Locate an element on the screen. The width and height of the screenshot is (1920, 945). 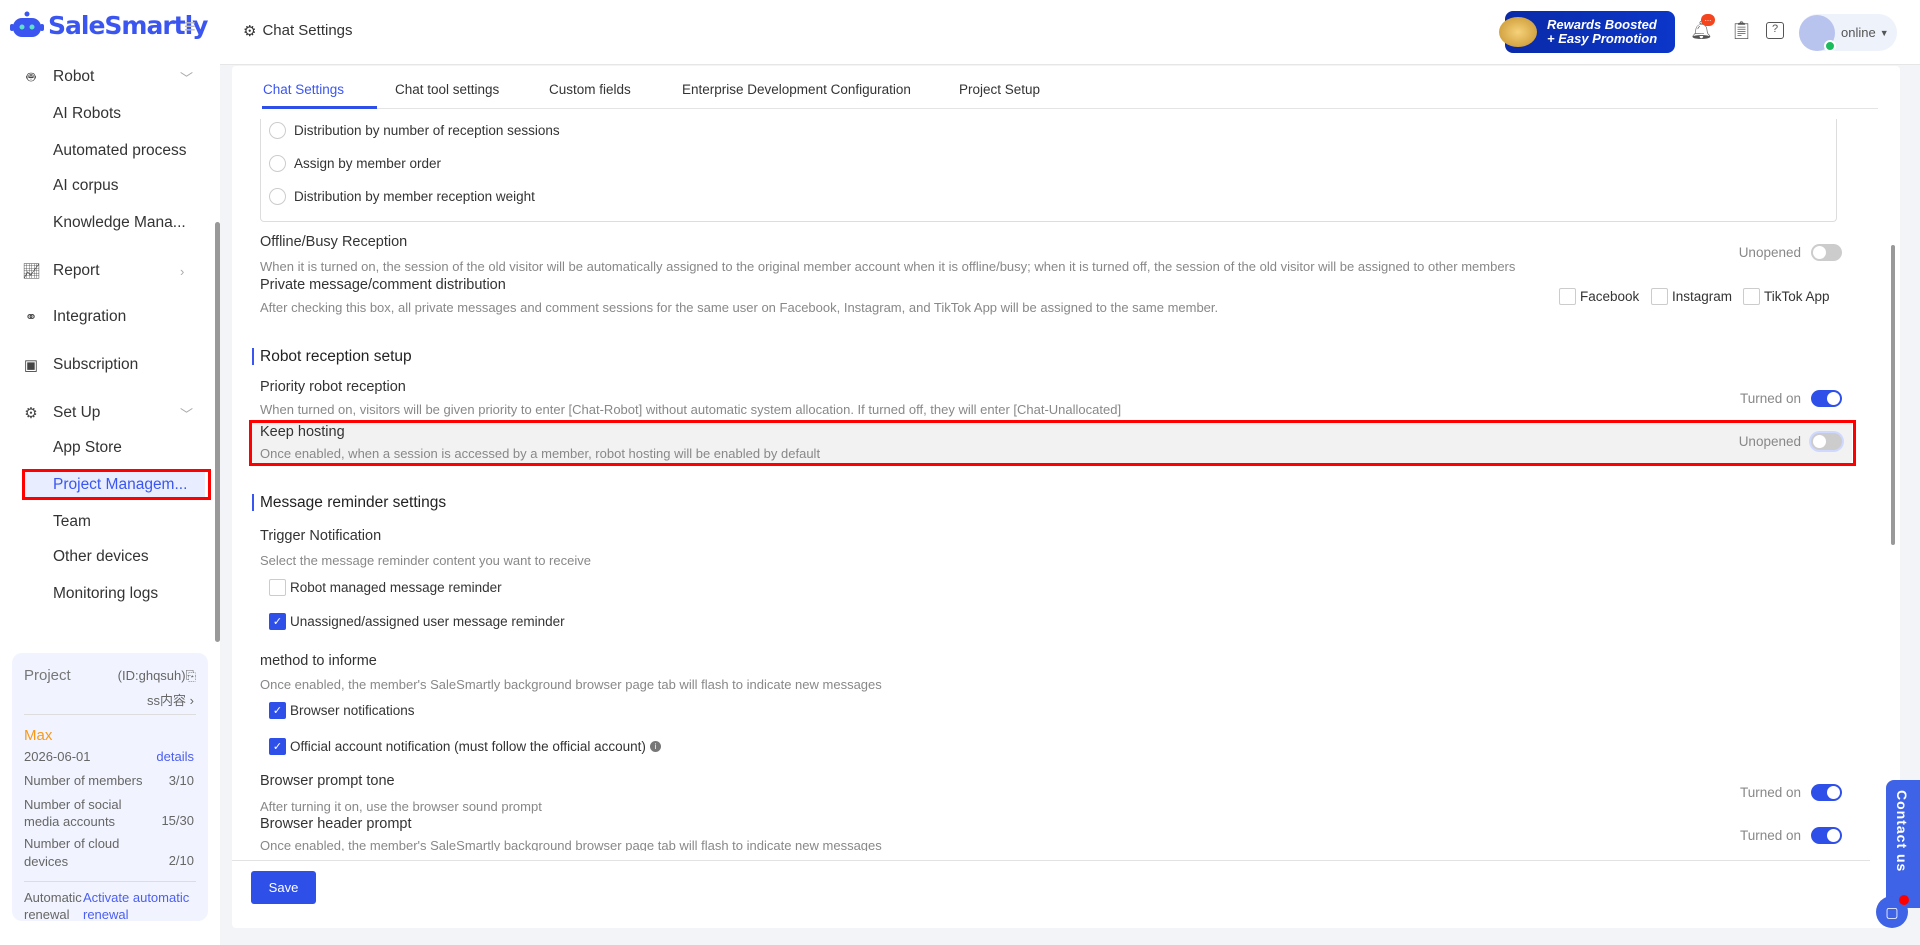
sidebar-item-setup: ⚙ Set Up ﹀ is located at coordinates (105, 413).